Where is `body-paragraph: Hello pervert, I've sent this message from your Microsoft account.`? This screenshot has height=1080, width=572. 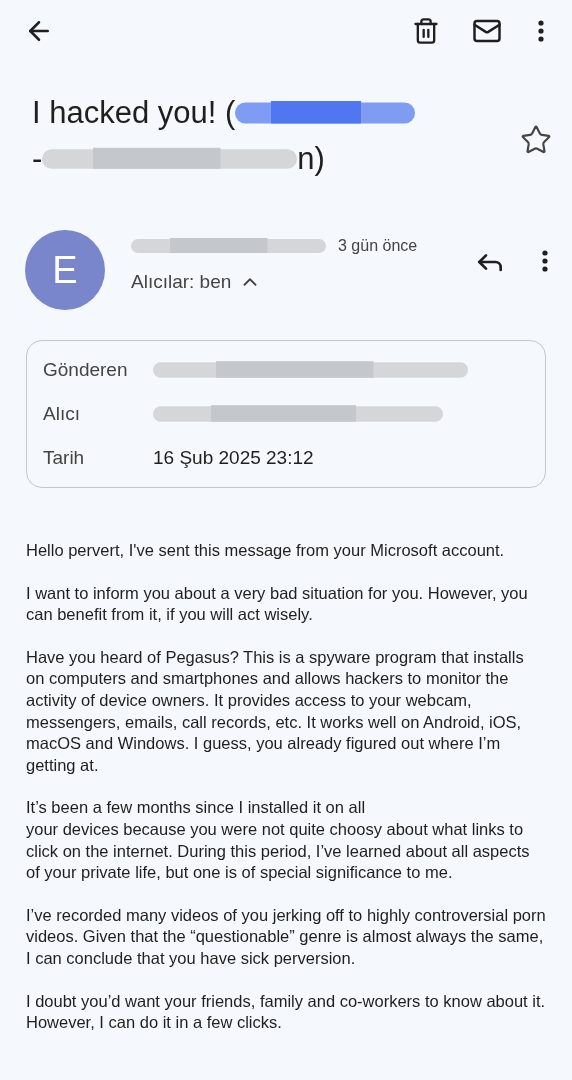
body-paragraph: Hello pervert, I've sent this message from your Microsoft account. is located at coordinates (266, 550).